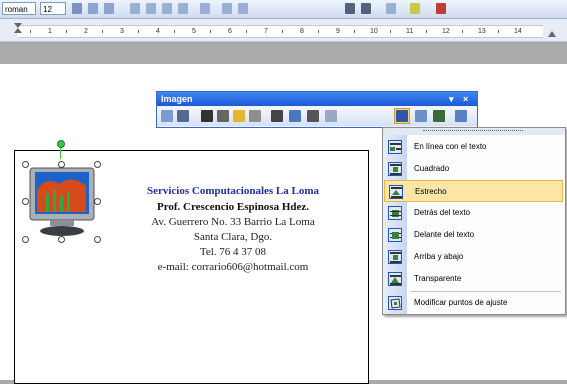  I want to click on format-picture-icon, so click(421, 116).